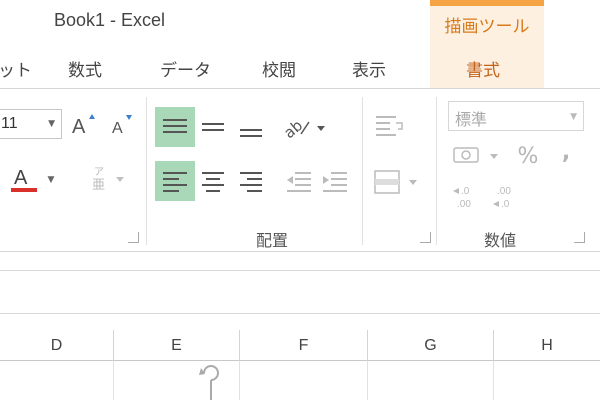 The width and height of the screenshot is (600, 400). What do you see at coordinates (425, 237) in the screenshot?
I see `alignment-dialog-launcher` at bounding box center [425, 237].